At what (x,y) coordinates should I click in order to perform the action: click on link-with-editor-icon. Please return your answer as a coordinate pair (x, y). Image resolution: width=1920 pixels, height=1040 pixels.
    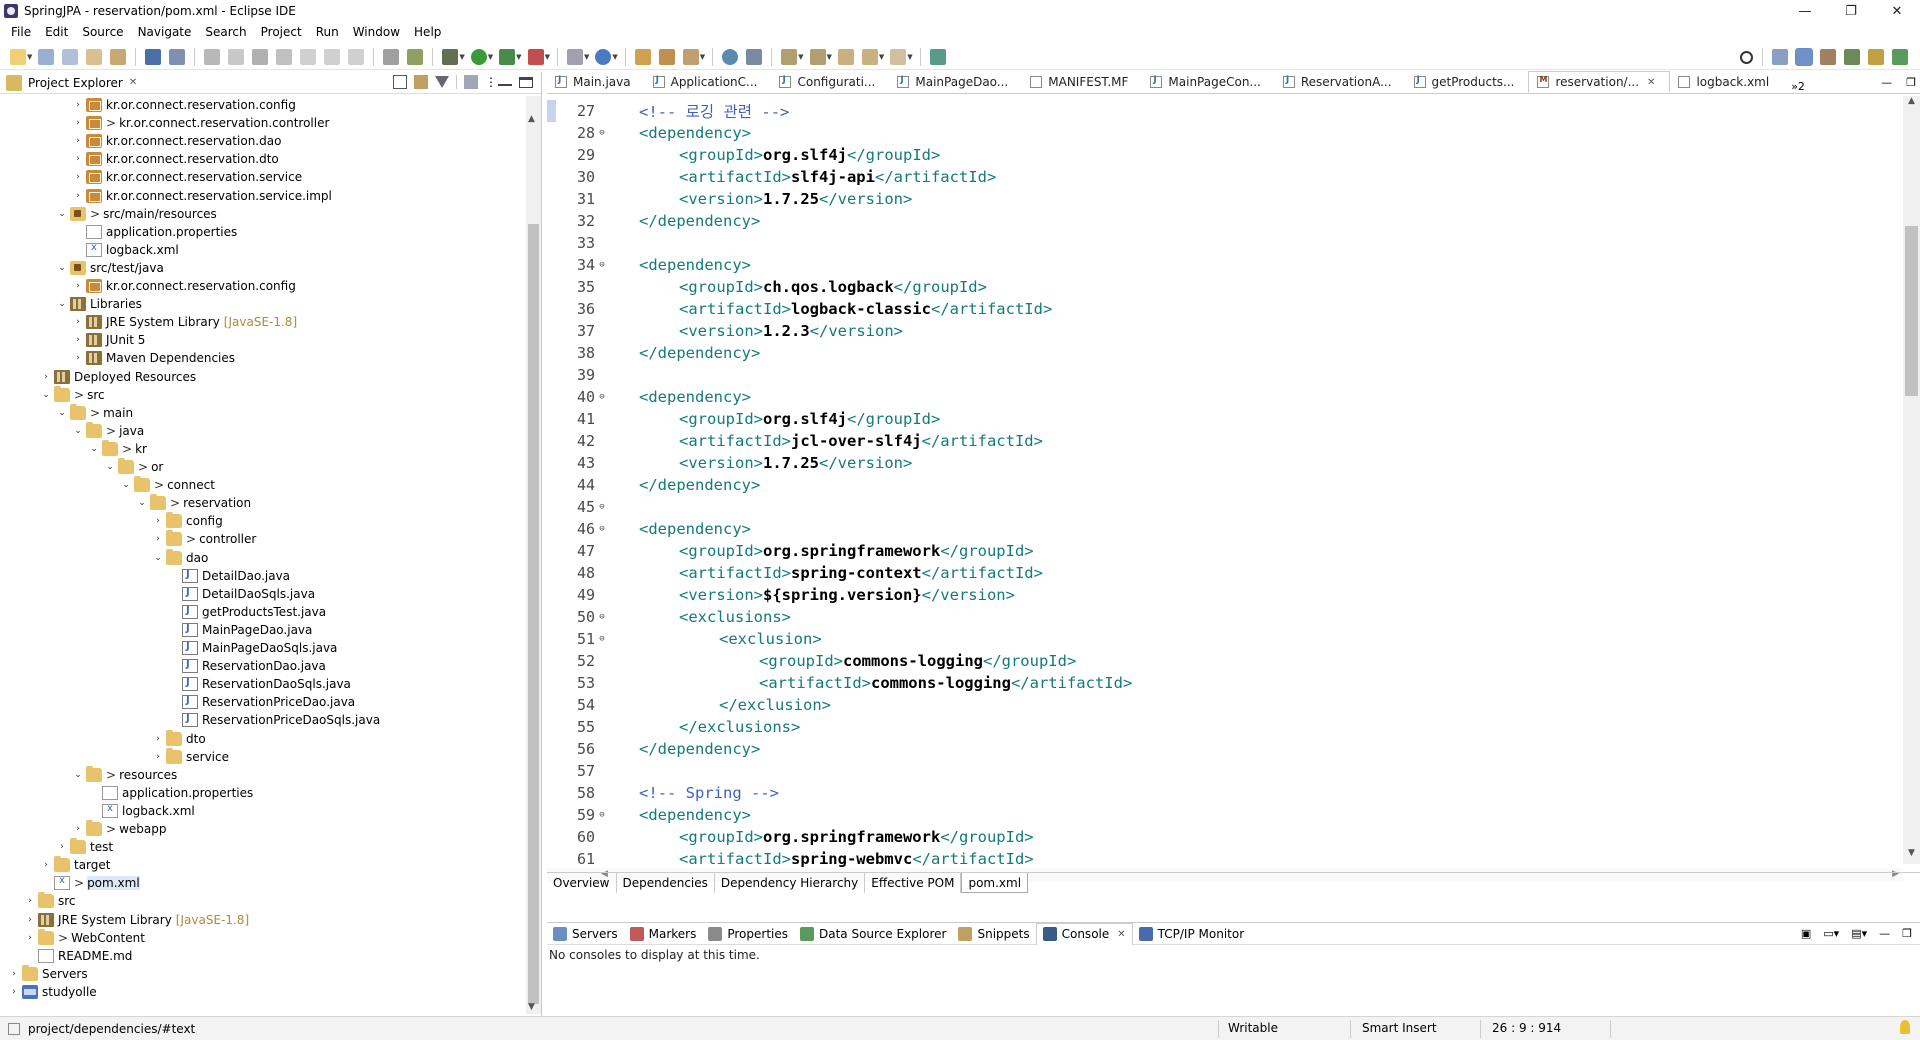
    Looking at the image, I should click on (421, 82).